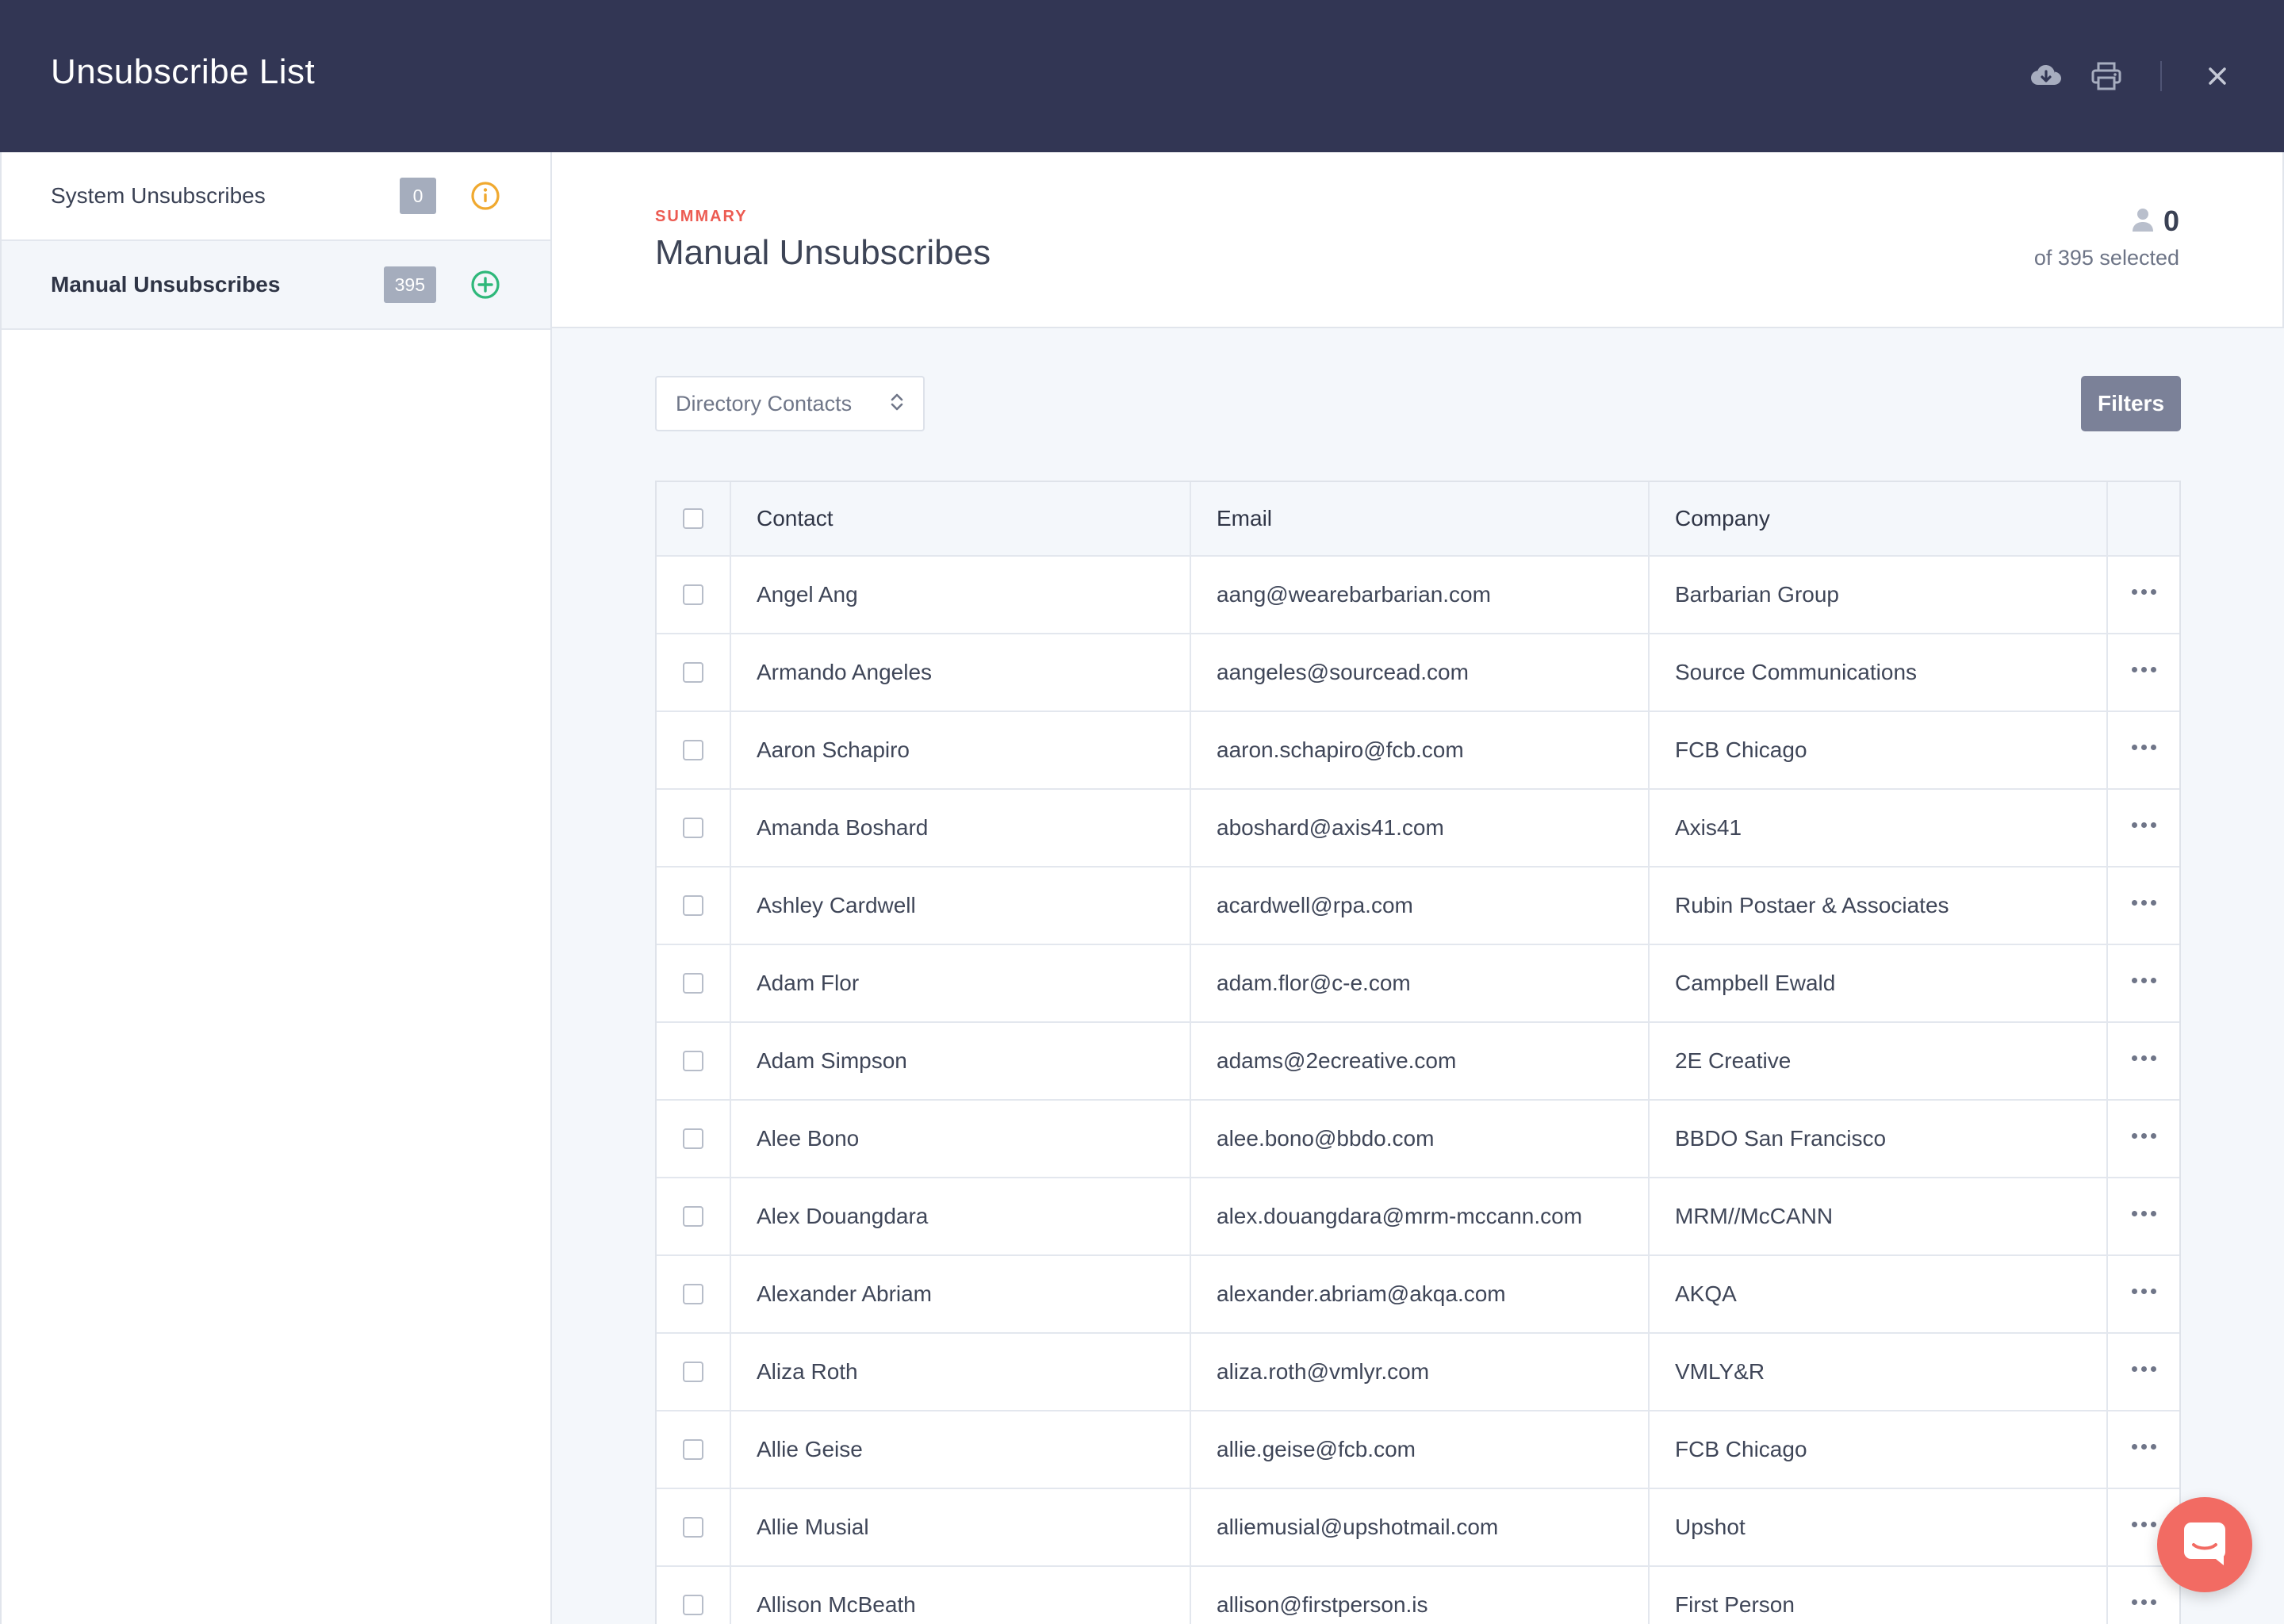  What do you see at coordinates (2171, 221) in the screenshot?
I see `selected-count: 0` at bounding box center [2171, 221].